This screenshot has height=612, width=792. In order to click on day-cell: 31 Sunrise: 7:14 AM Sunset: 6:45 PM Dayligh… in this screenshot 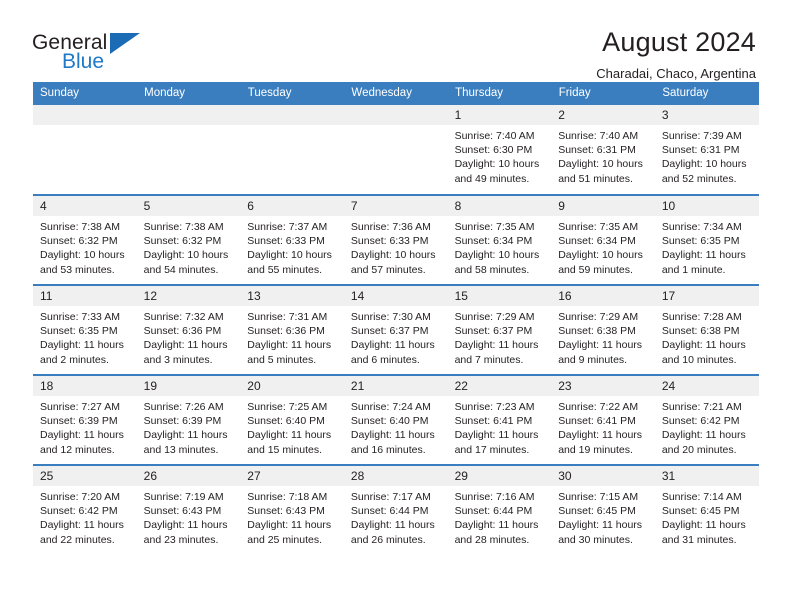, I will do `click(706, 509)`.